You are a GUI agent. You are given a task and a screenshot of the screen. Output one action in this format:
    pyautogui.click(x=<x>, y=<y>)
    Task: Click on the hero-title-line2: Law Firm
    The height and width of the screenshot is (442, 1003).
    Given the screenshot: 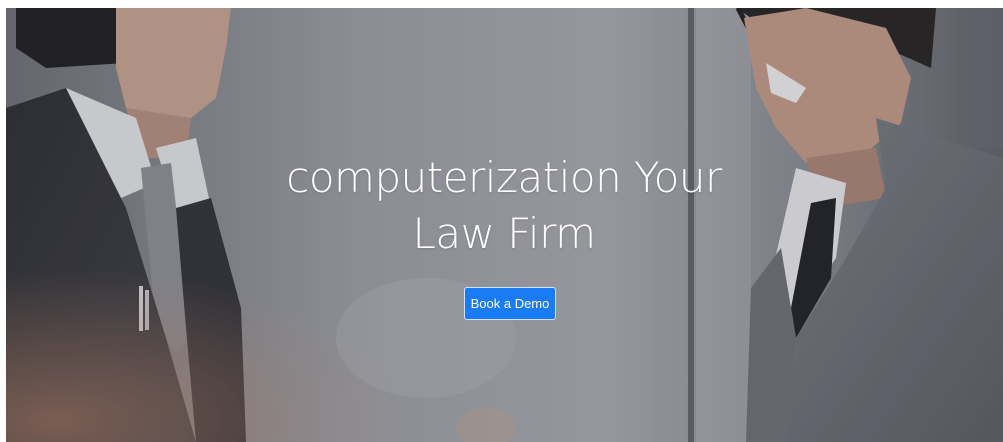 What is the action you would take?
    pyautogui.click(x=504, y=233)
    